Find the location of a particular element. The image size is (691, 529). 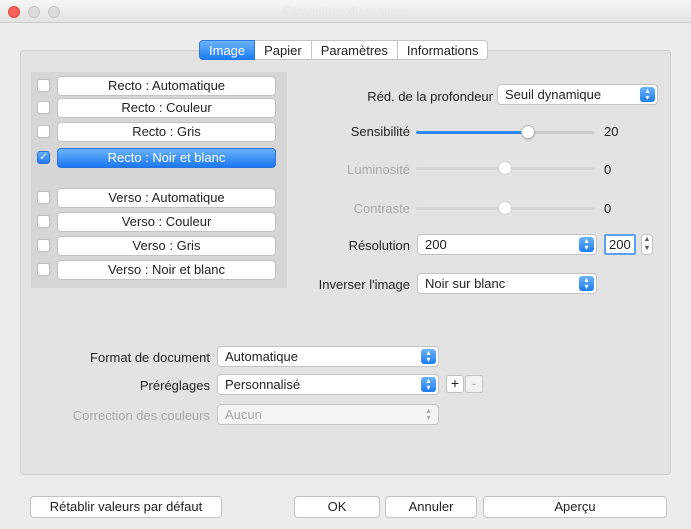

list-item: Recto : Gris is located at coordinates (159, 132).